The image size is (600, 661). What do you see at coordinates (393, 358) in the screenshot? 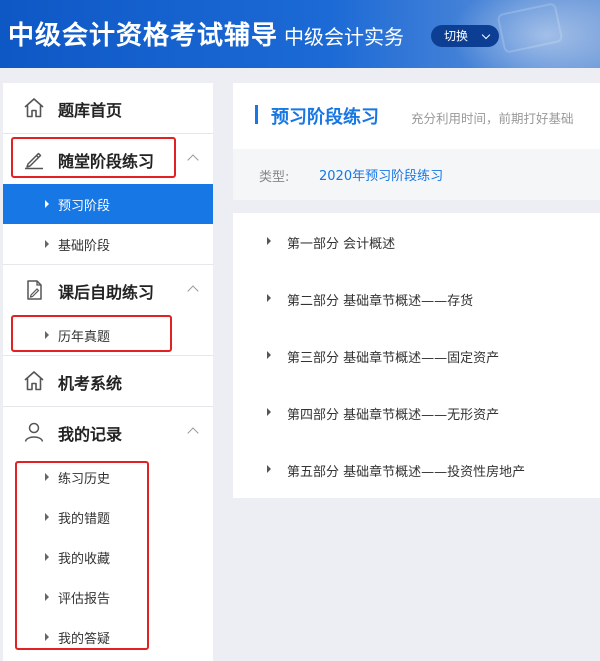
I see `chapter-label: 第三部分 基础章节概述——固定资产` at bounding box center [393, 358].